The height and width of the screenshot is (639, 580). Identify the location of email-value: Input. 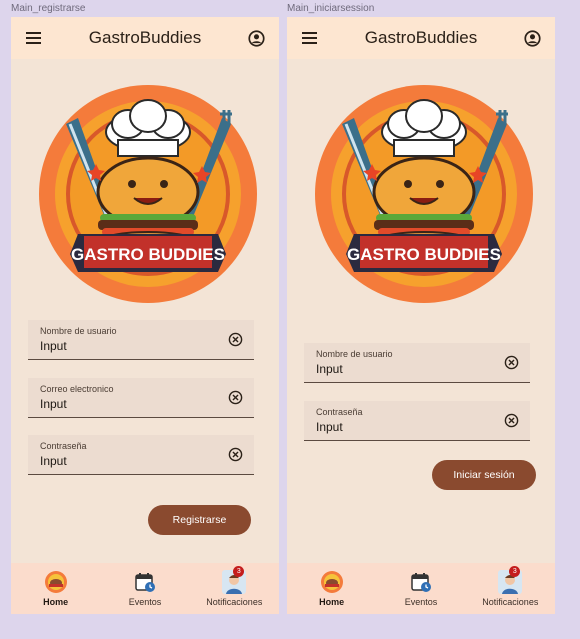
(53, 404).